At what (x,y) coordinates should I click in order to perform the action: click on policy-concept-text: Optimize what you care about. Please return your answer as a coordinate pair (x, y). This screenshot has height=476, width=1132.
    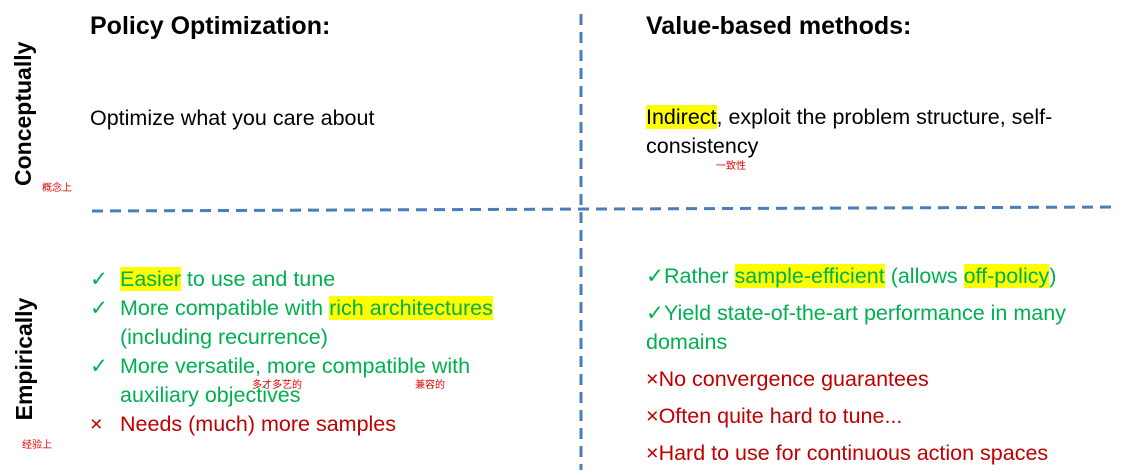
    Looking at the image, I should click on (232, 118).